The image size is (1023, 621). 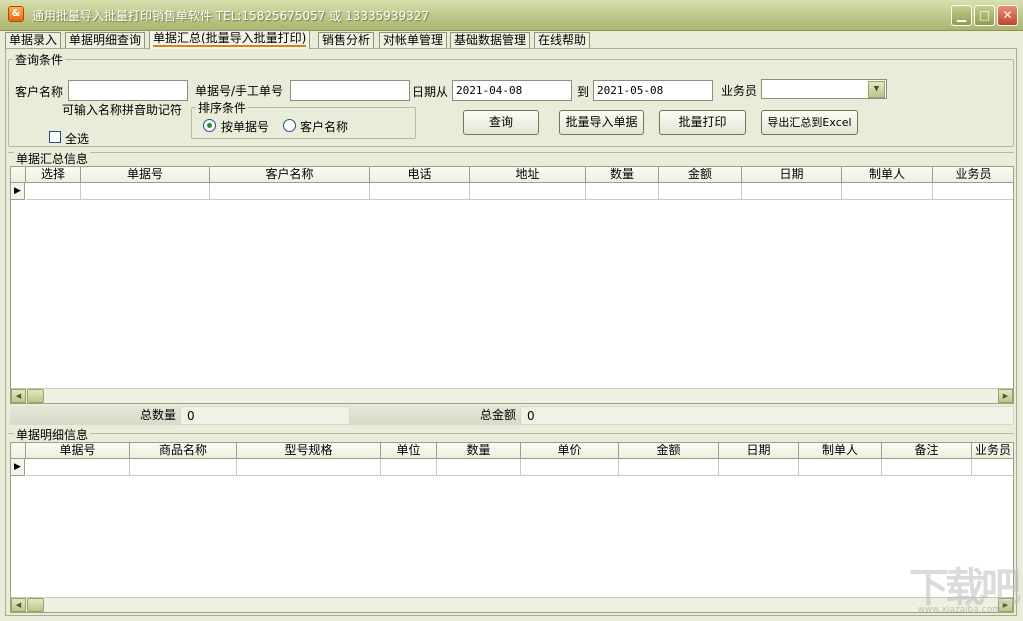 I want to click on summary-col-doc-number: 单据号, so click(x=145, y=175).